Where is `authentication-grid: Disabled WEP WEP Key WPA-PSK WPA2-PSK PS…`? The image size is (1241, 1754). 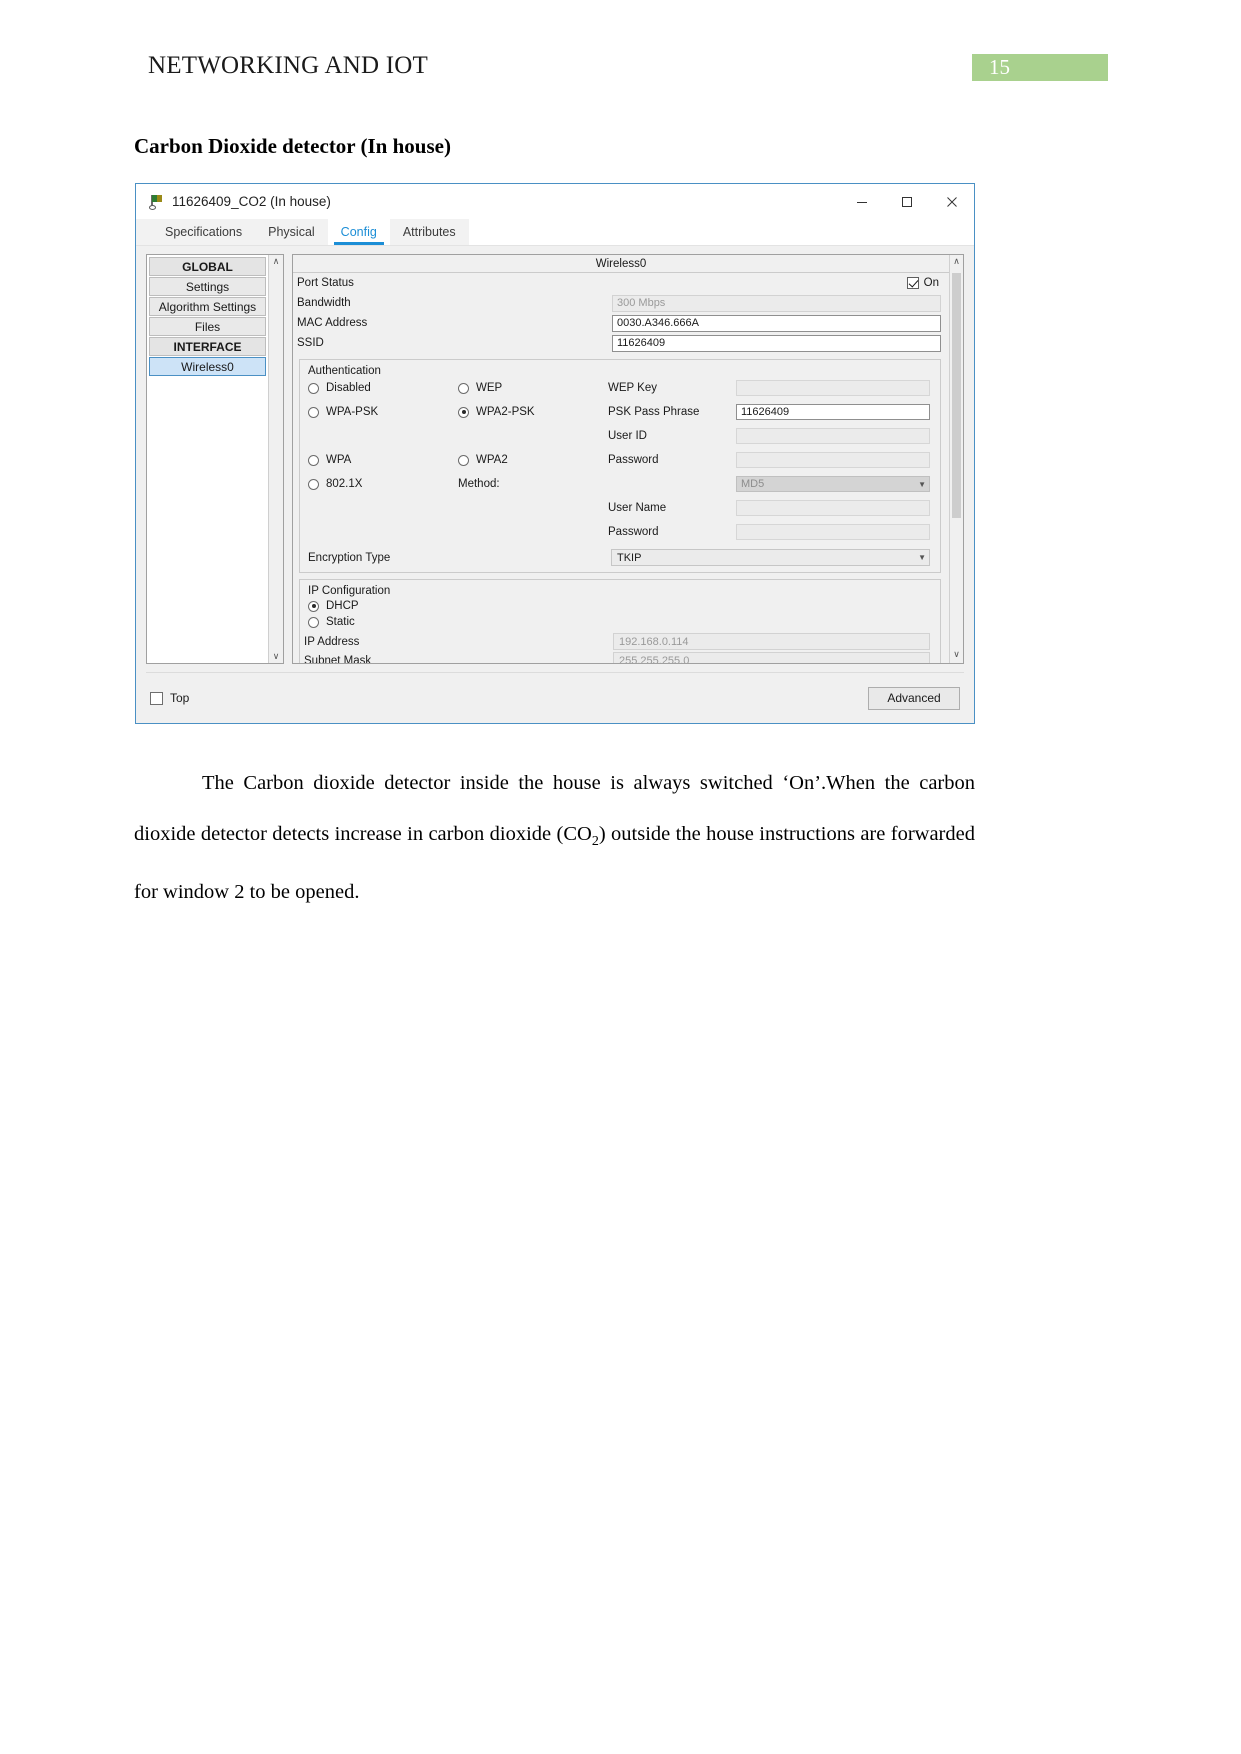 authentication-grid: Disabled WEP WEP Key WPA-PSK WPA2-PSK PS… is located at coordinates (620, 460).